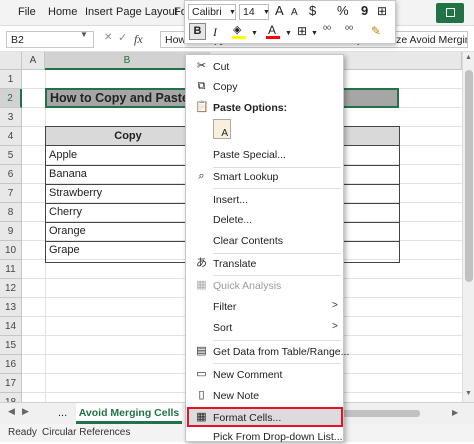 This screenshot has height=444, width=474. I want to click on menu-item-translate: Translate, so click(234, 264).